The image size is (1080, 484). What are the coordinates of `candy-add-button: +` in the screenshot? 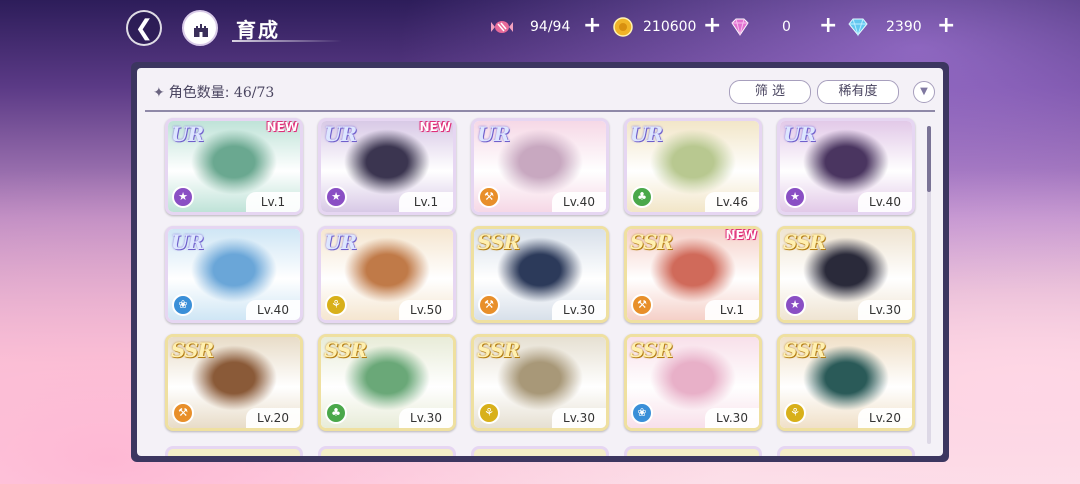 It's located at (592, 26).